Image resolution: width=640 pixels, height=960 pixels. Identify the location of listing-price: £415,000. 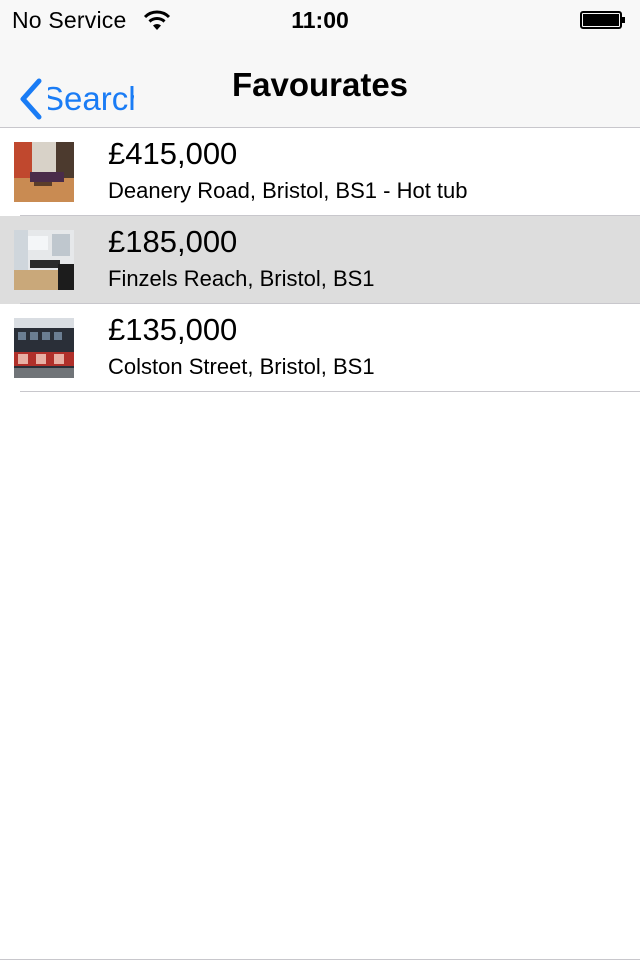
(173, 153).